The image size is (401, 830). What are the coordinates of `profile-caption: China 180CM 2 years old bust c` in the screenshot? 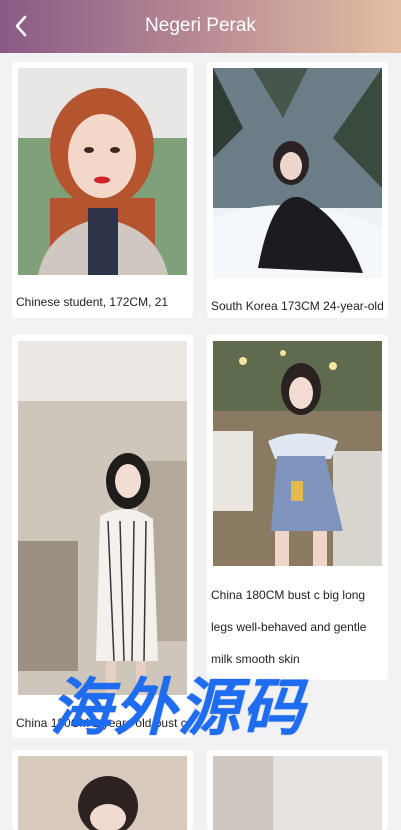 It's located at (101, 723).